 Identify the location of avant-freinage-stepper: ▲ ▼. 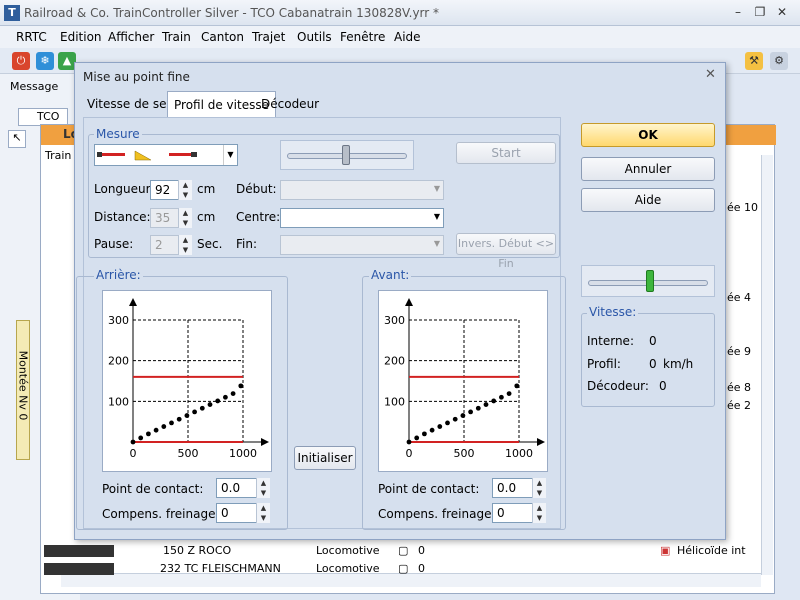
(539, 513).